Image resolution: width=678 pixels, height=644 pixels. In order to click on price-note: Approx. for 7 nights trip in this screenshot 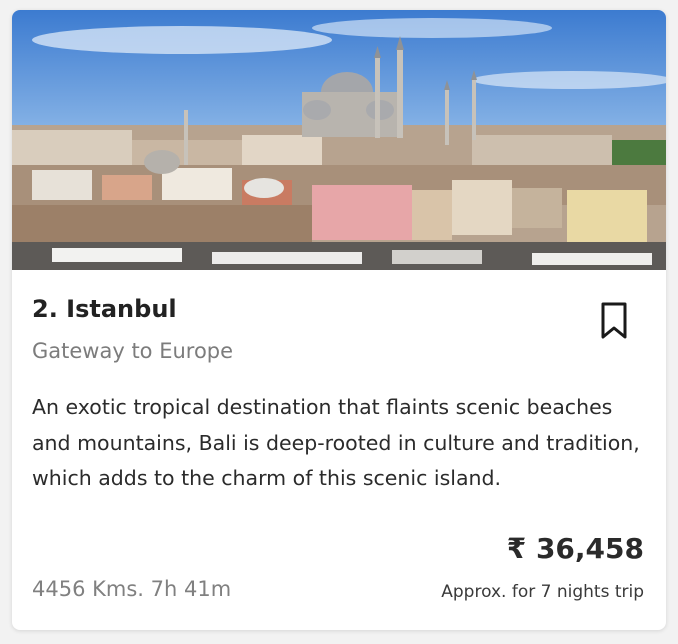, I will do `click(542, 592)`.